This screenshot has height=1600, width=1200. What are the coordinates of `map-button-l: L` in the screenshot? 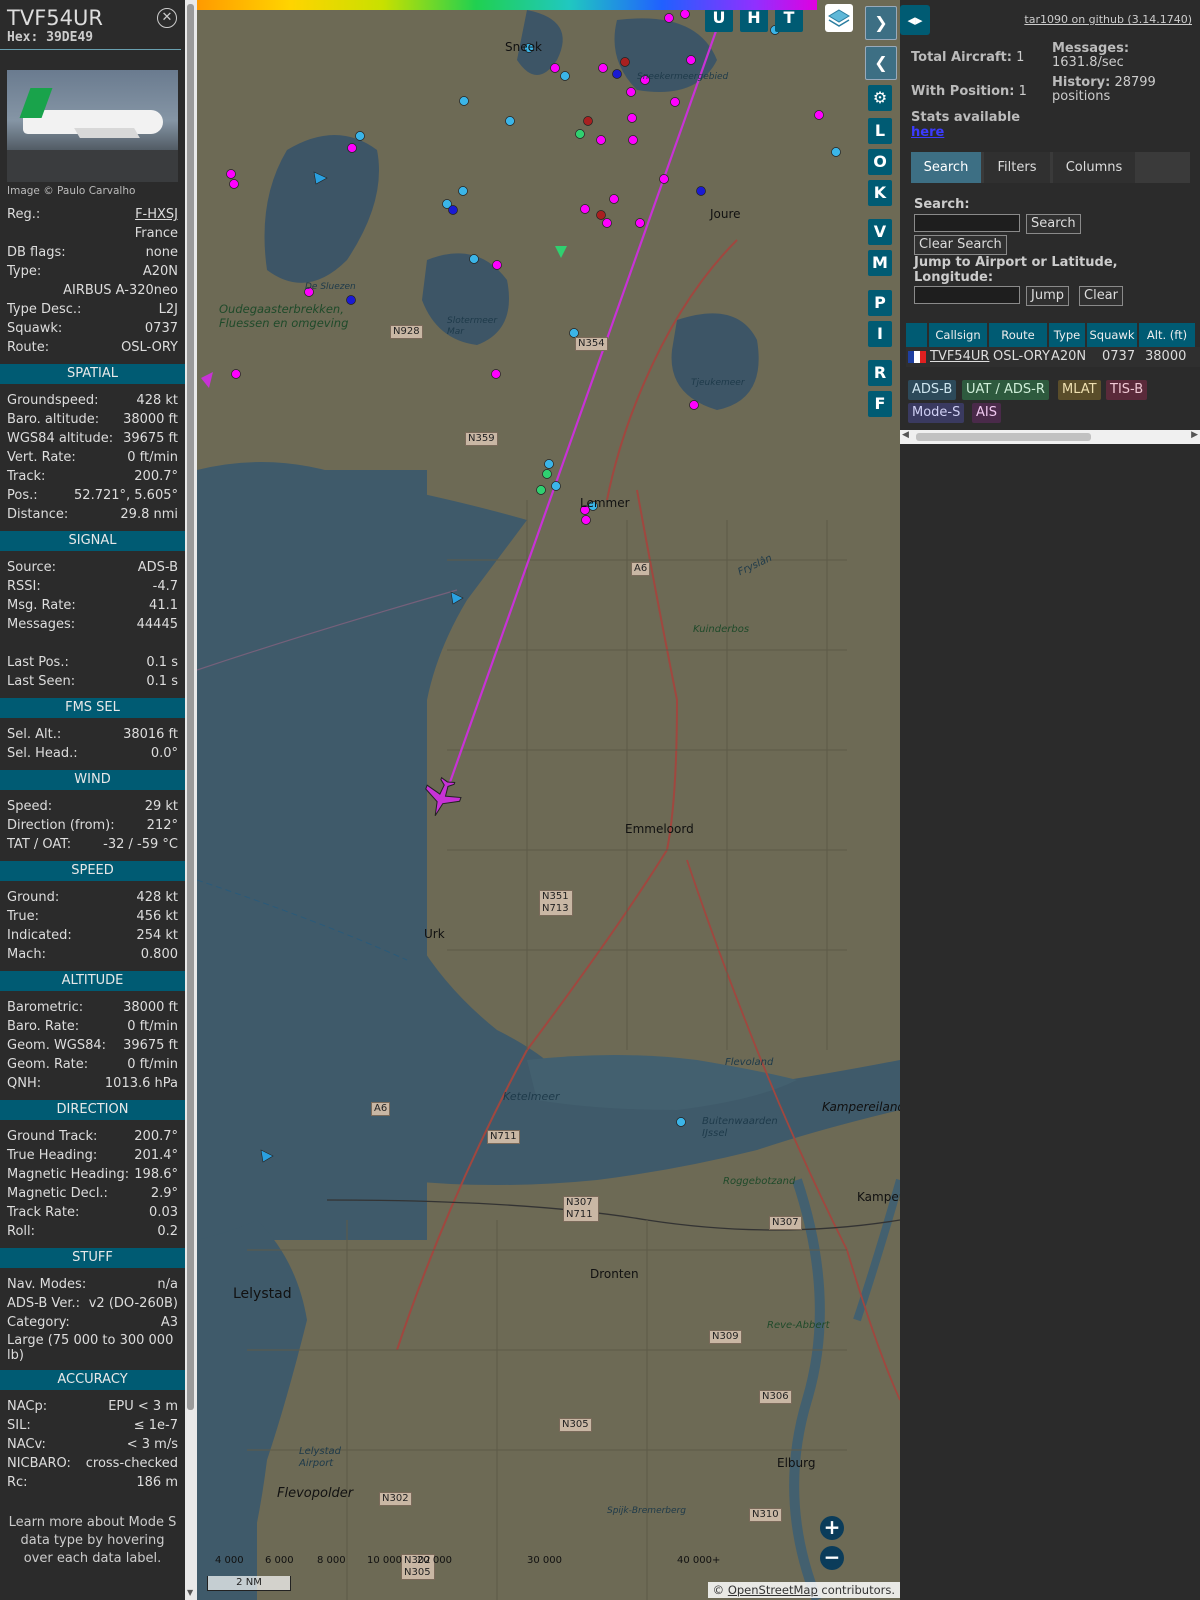 It's located at (880, 131).